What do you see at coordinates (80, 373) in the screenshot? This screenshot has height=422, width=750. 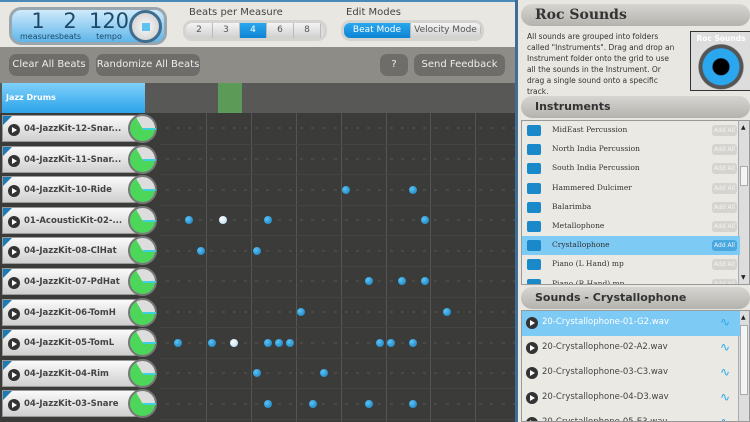 I see `track-row: 04-JazzKit-04-Rim` at bounding box center [80, 373].